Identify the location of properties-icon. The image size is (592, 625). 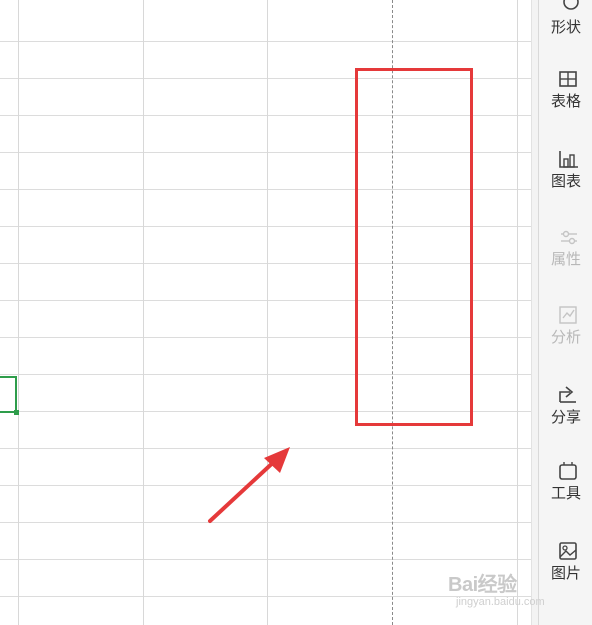
(569, 237).